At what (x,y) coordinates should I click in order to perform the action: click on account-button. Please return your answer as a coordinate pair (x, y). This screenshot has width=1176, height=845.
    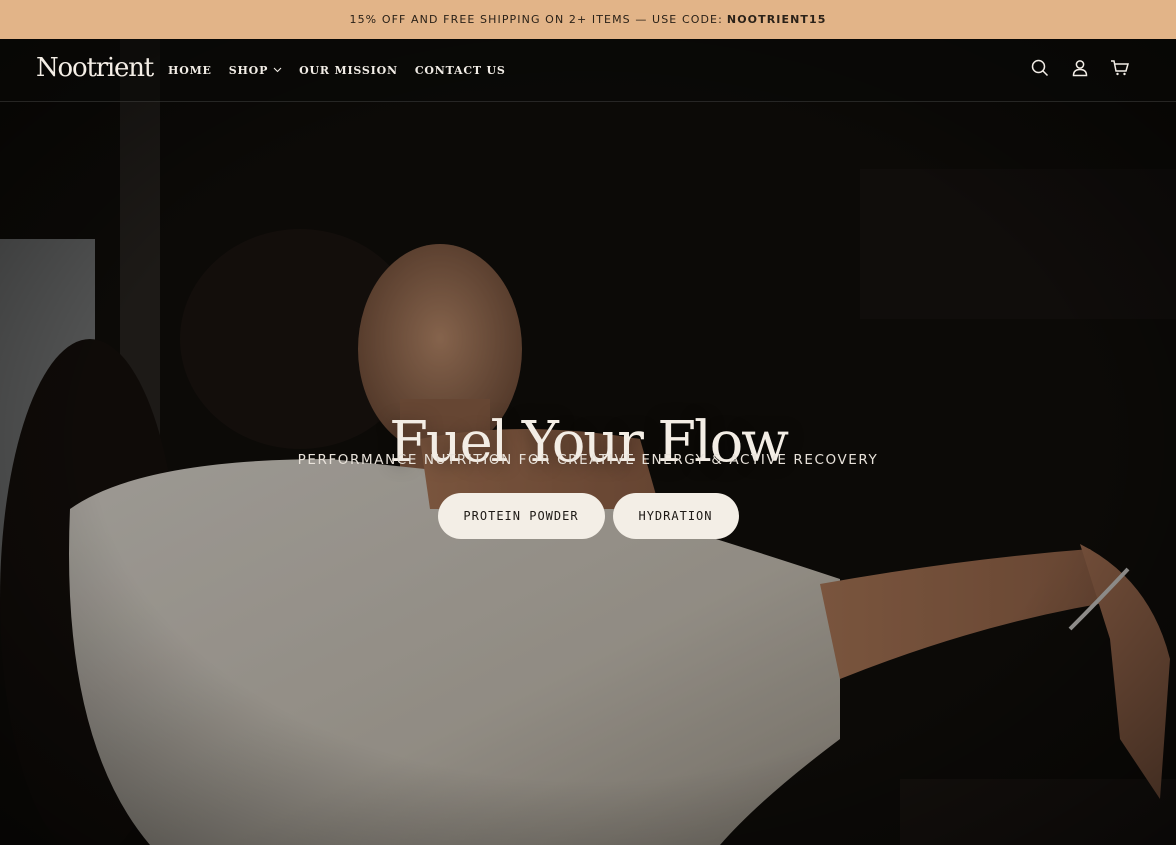
    Looking at the image, I should click on (1080, 70).